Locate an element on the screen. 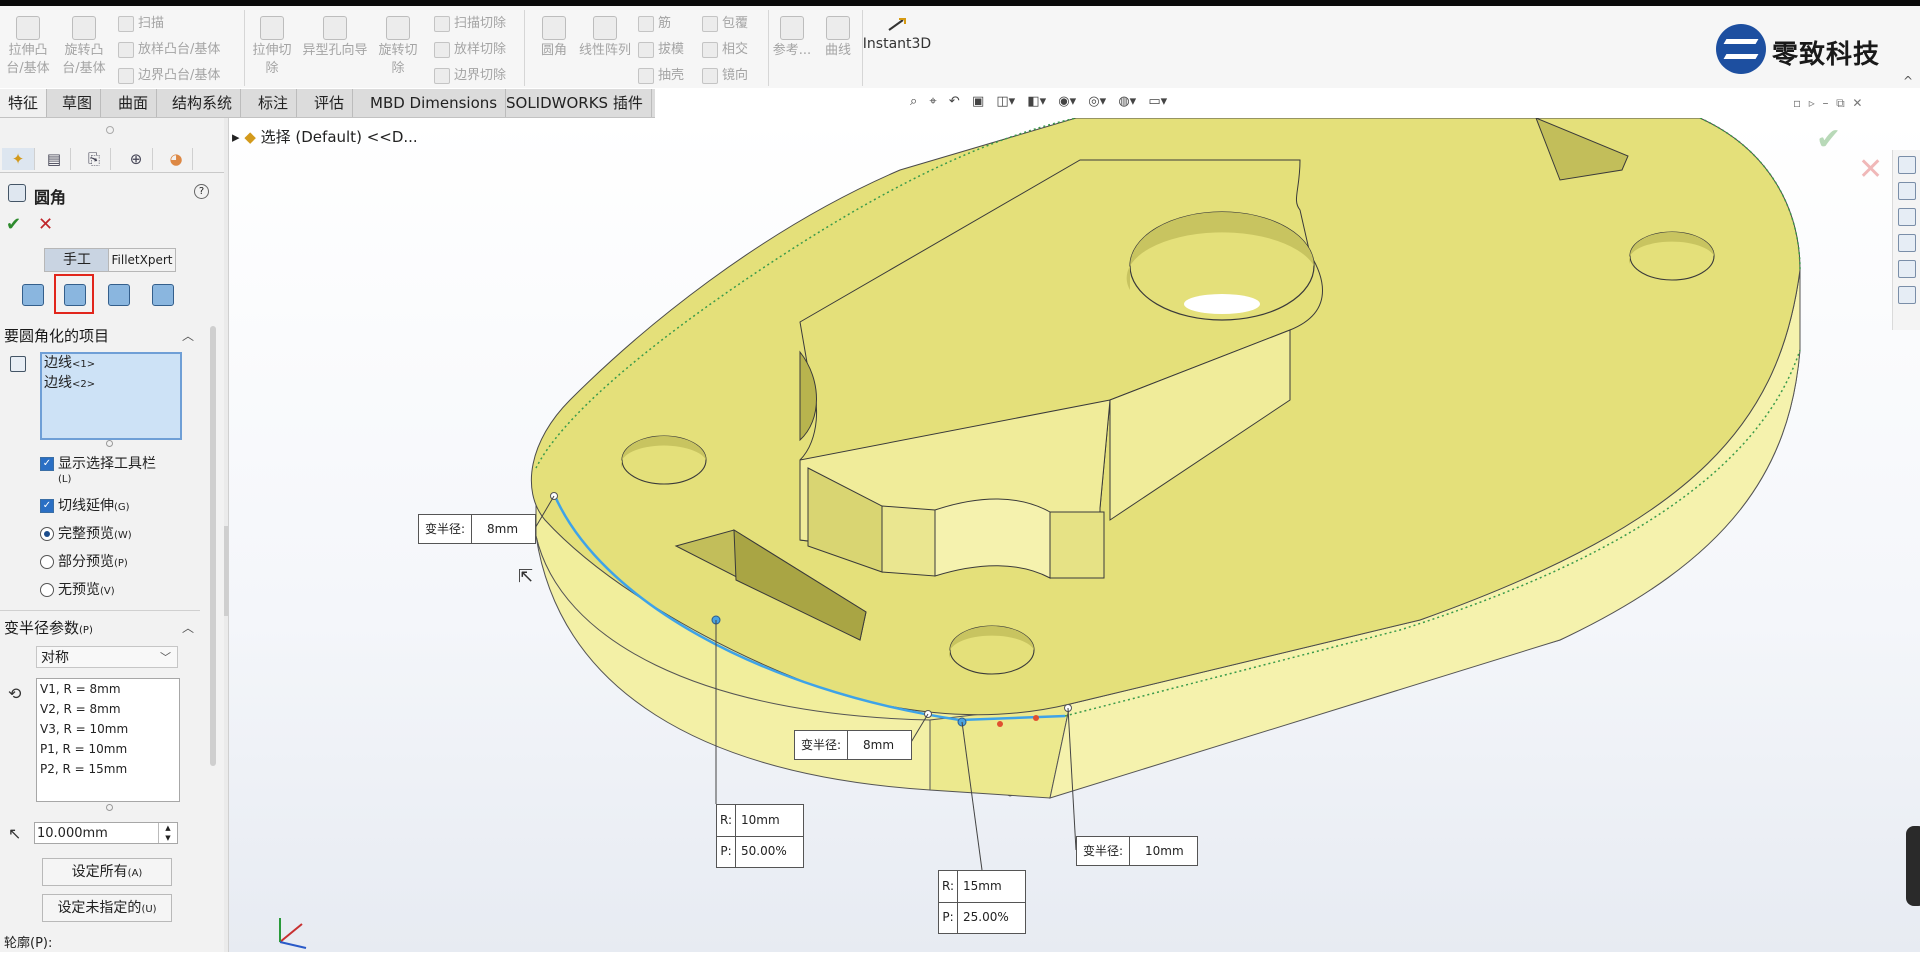 The height and width of the screenshot is (954, 1920). close-window-icon: ✕ is located at coordinates (1857, 103).